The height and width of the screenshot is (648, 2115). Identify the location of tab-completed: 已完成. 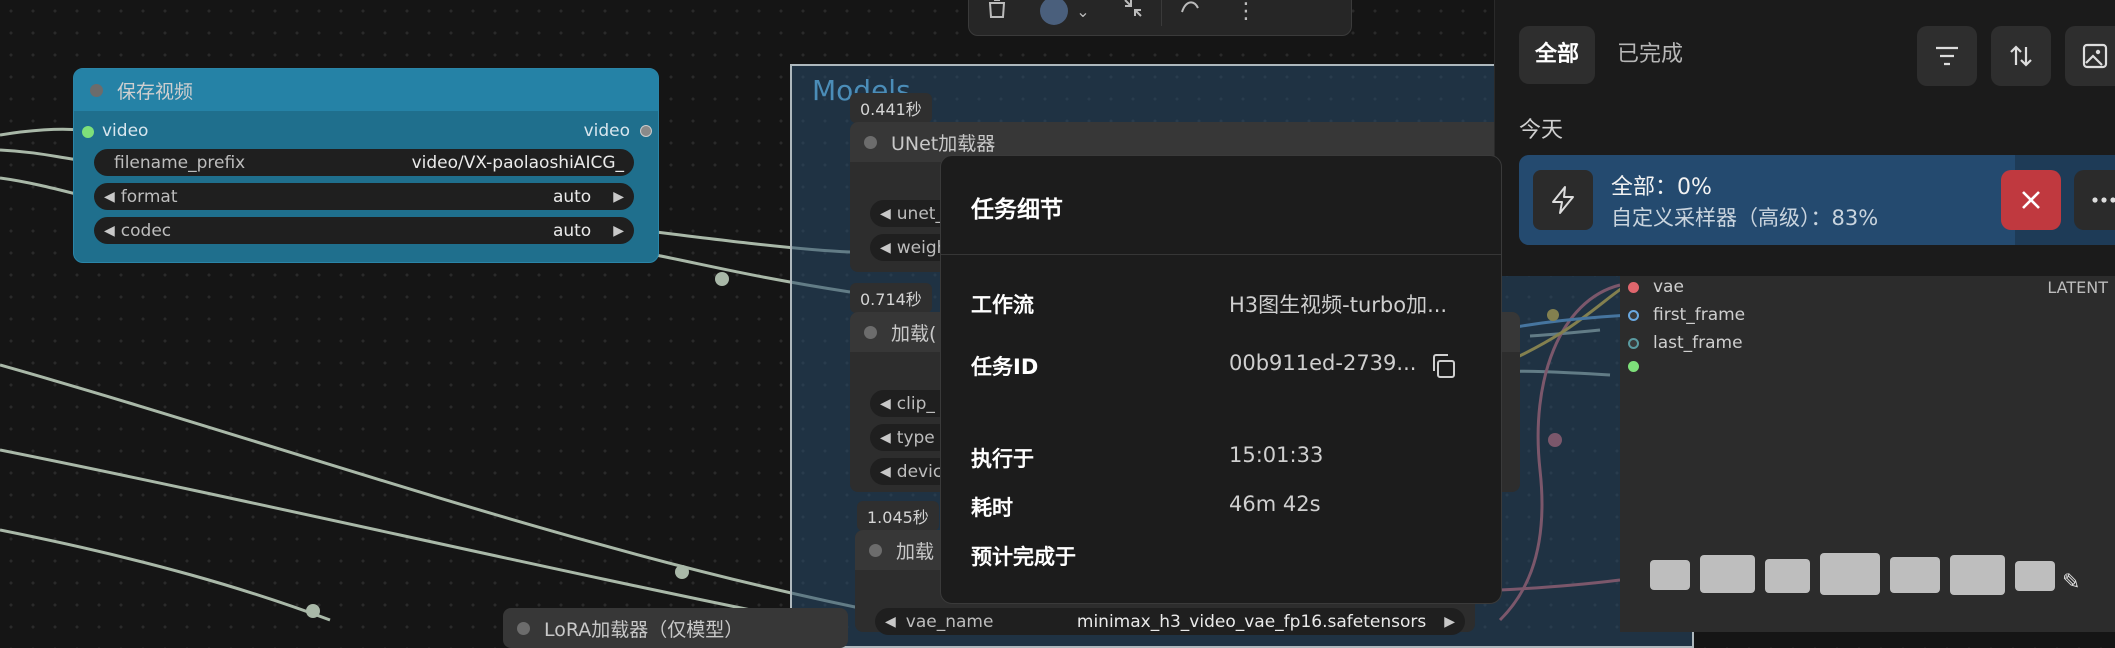
(1650, 55).